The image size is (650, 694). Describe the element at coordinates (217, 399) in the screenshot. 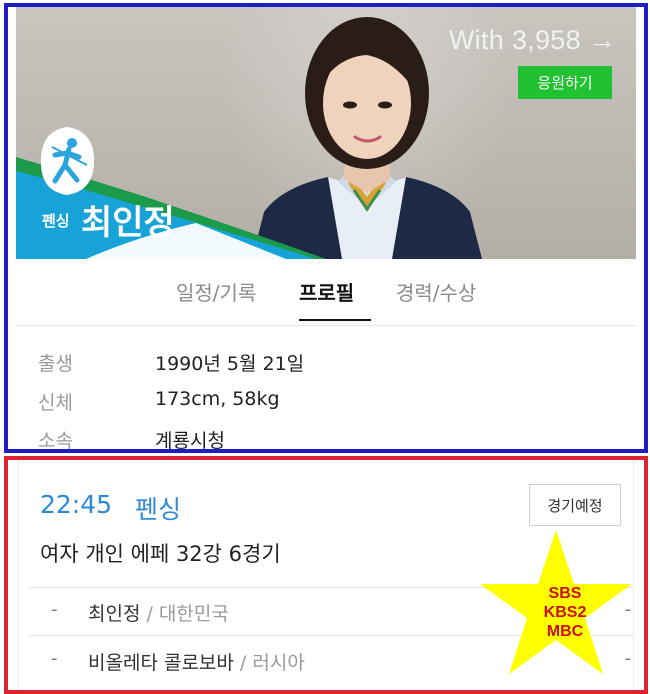

I see `profile-value: 173cm, 58kg` at that location.